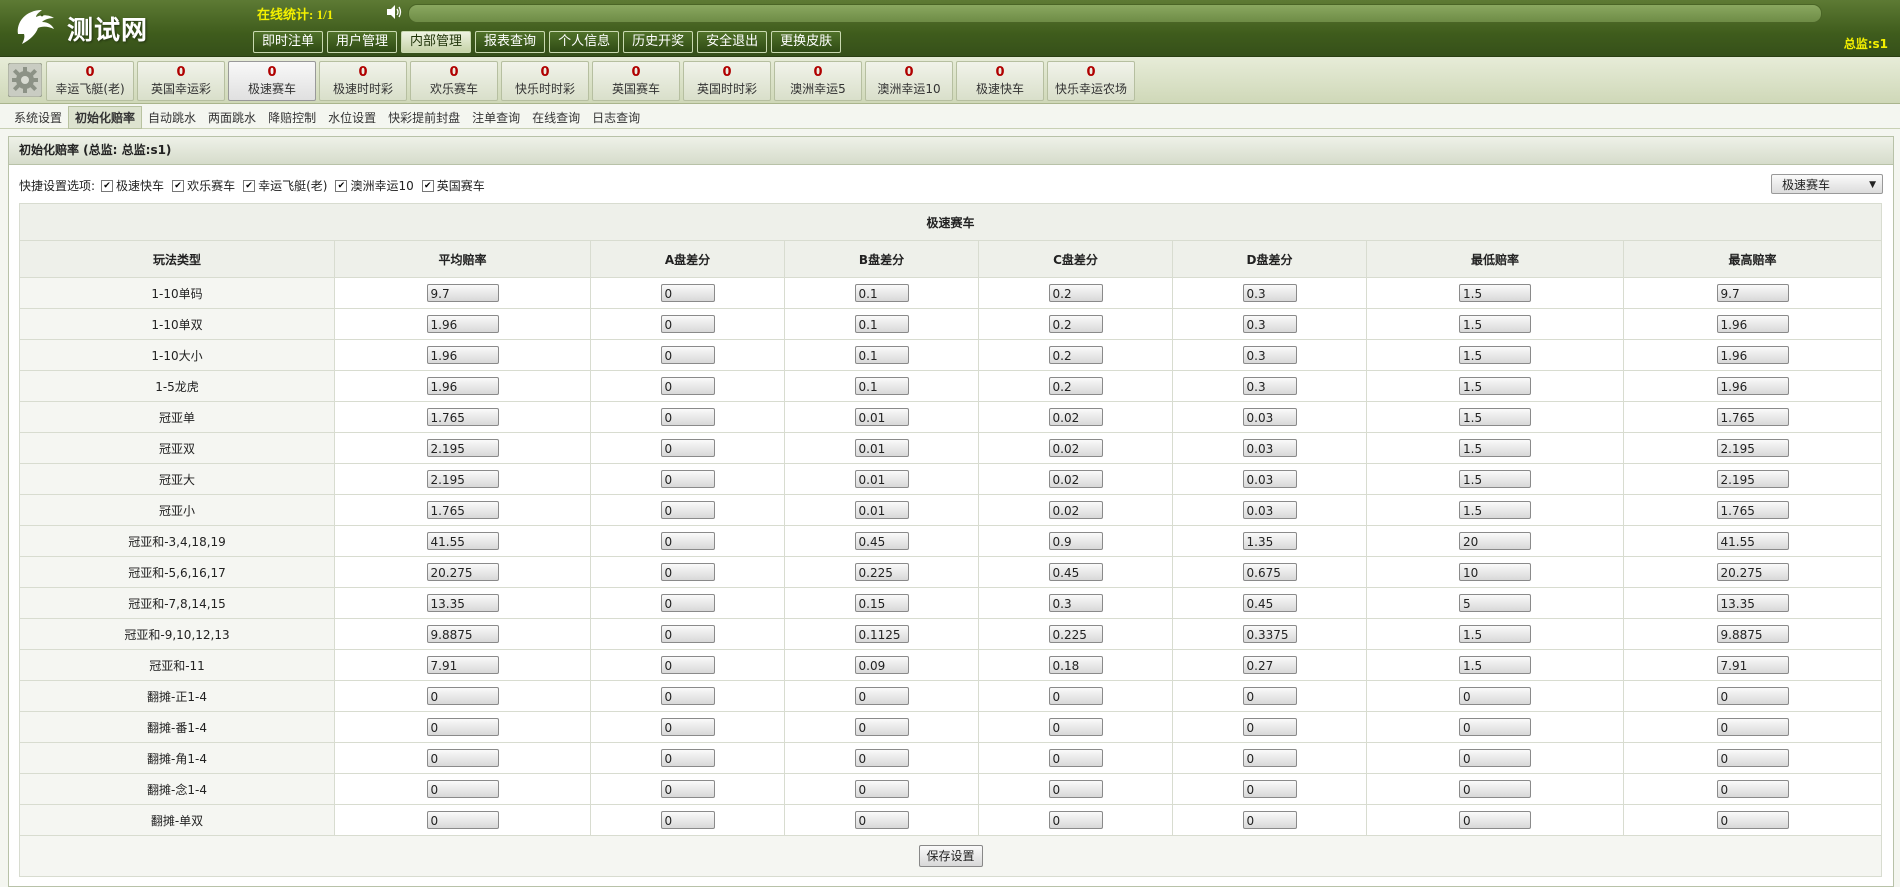  I want to click on odds-input: 20, so click(1495, 541).